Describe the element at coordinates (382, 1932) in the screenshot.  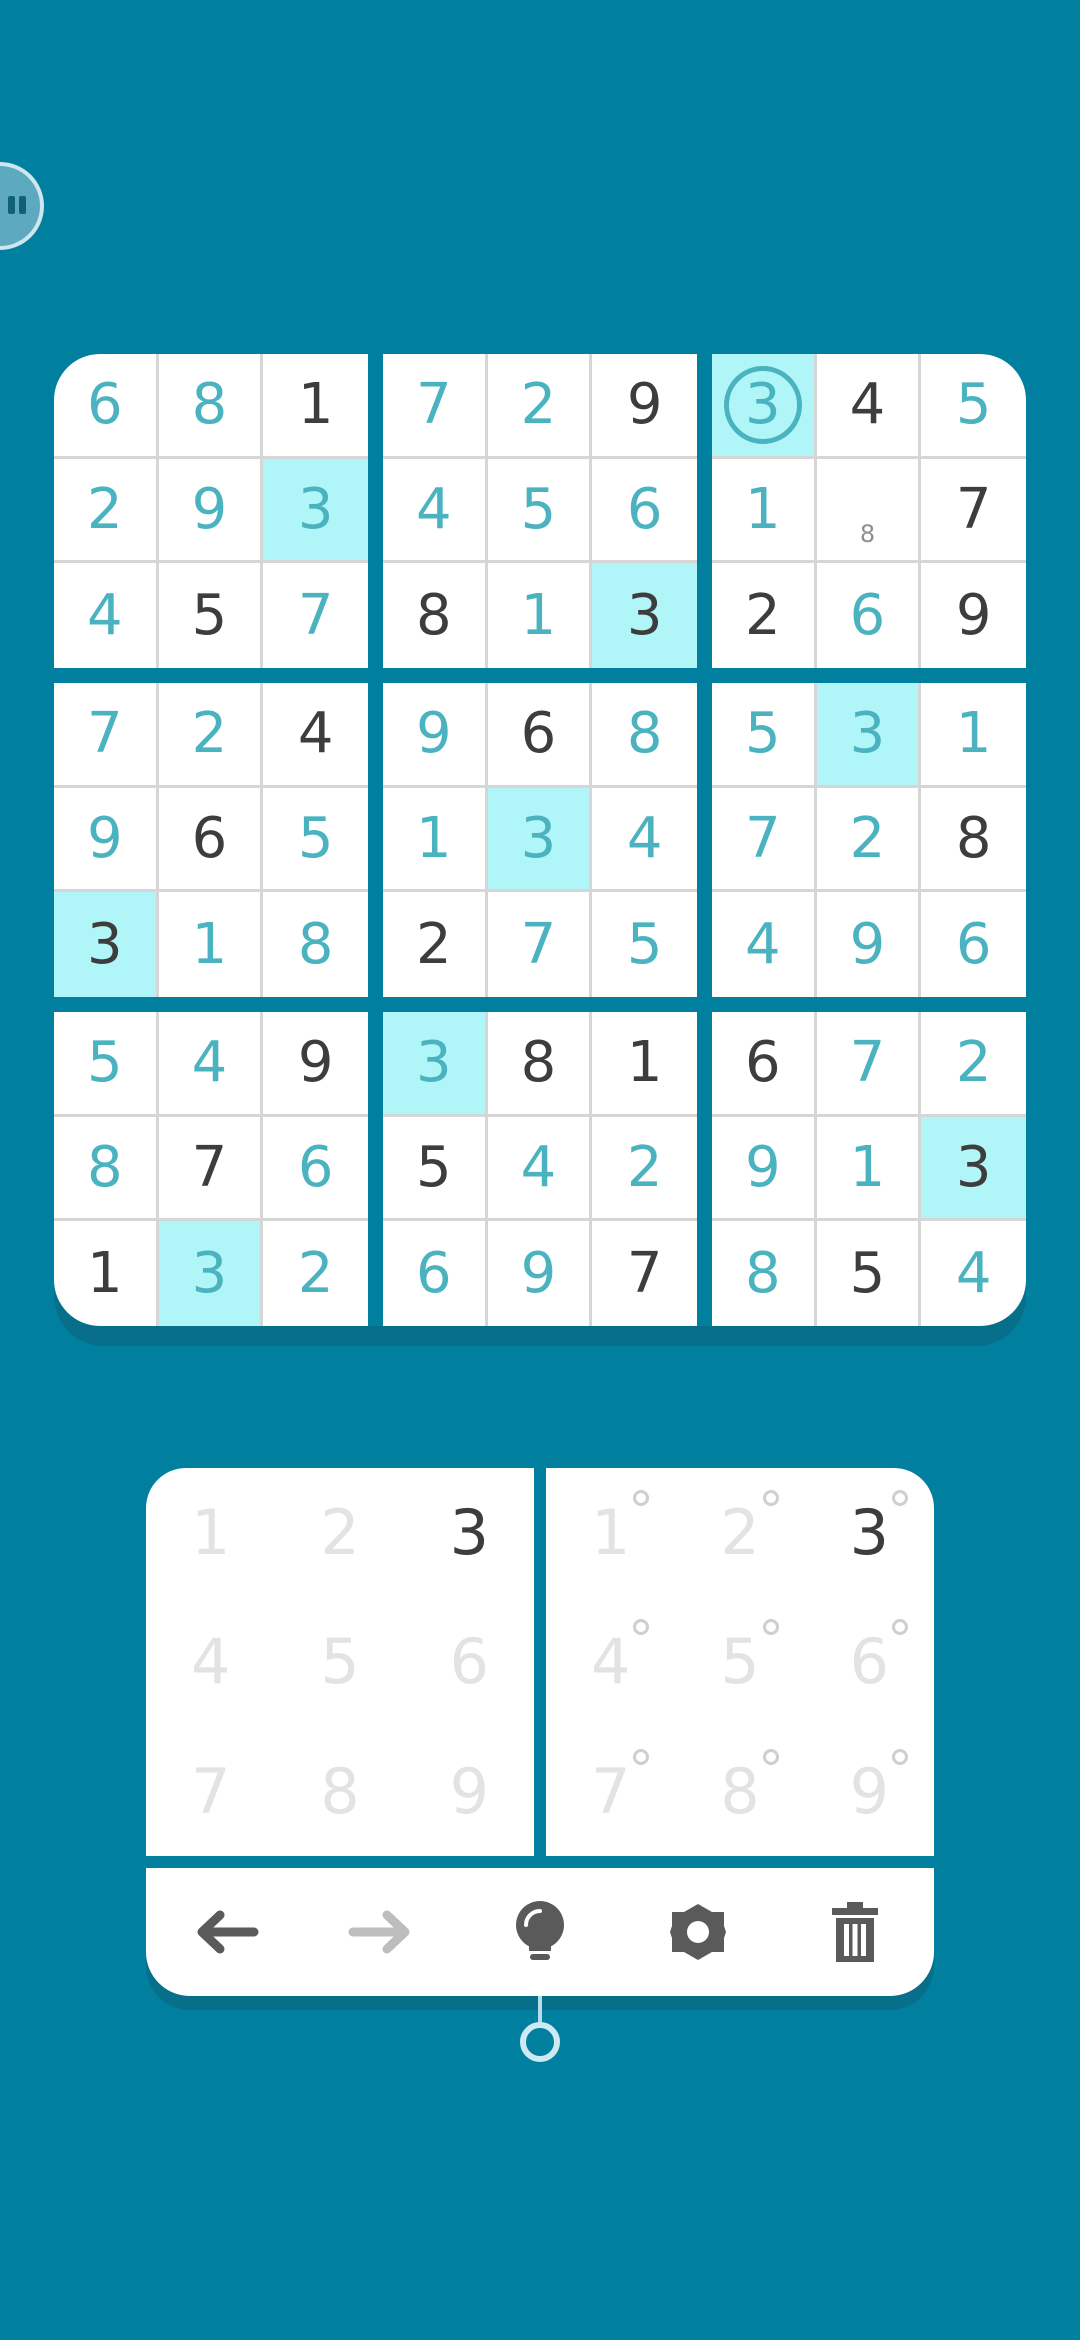
I see `redo-button` at that location.